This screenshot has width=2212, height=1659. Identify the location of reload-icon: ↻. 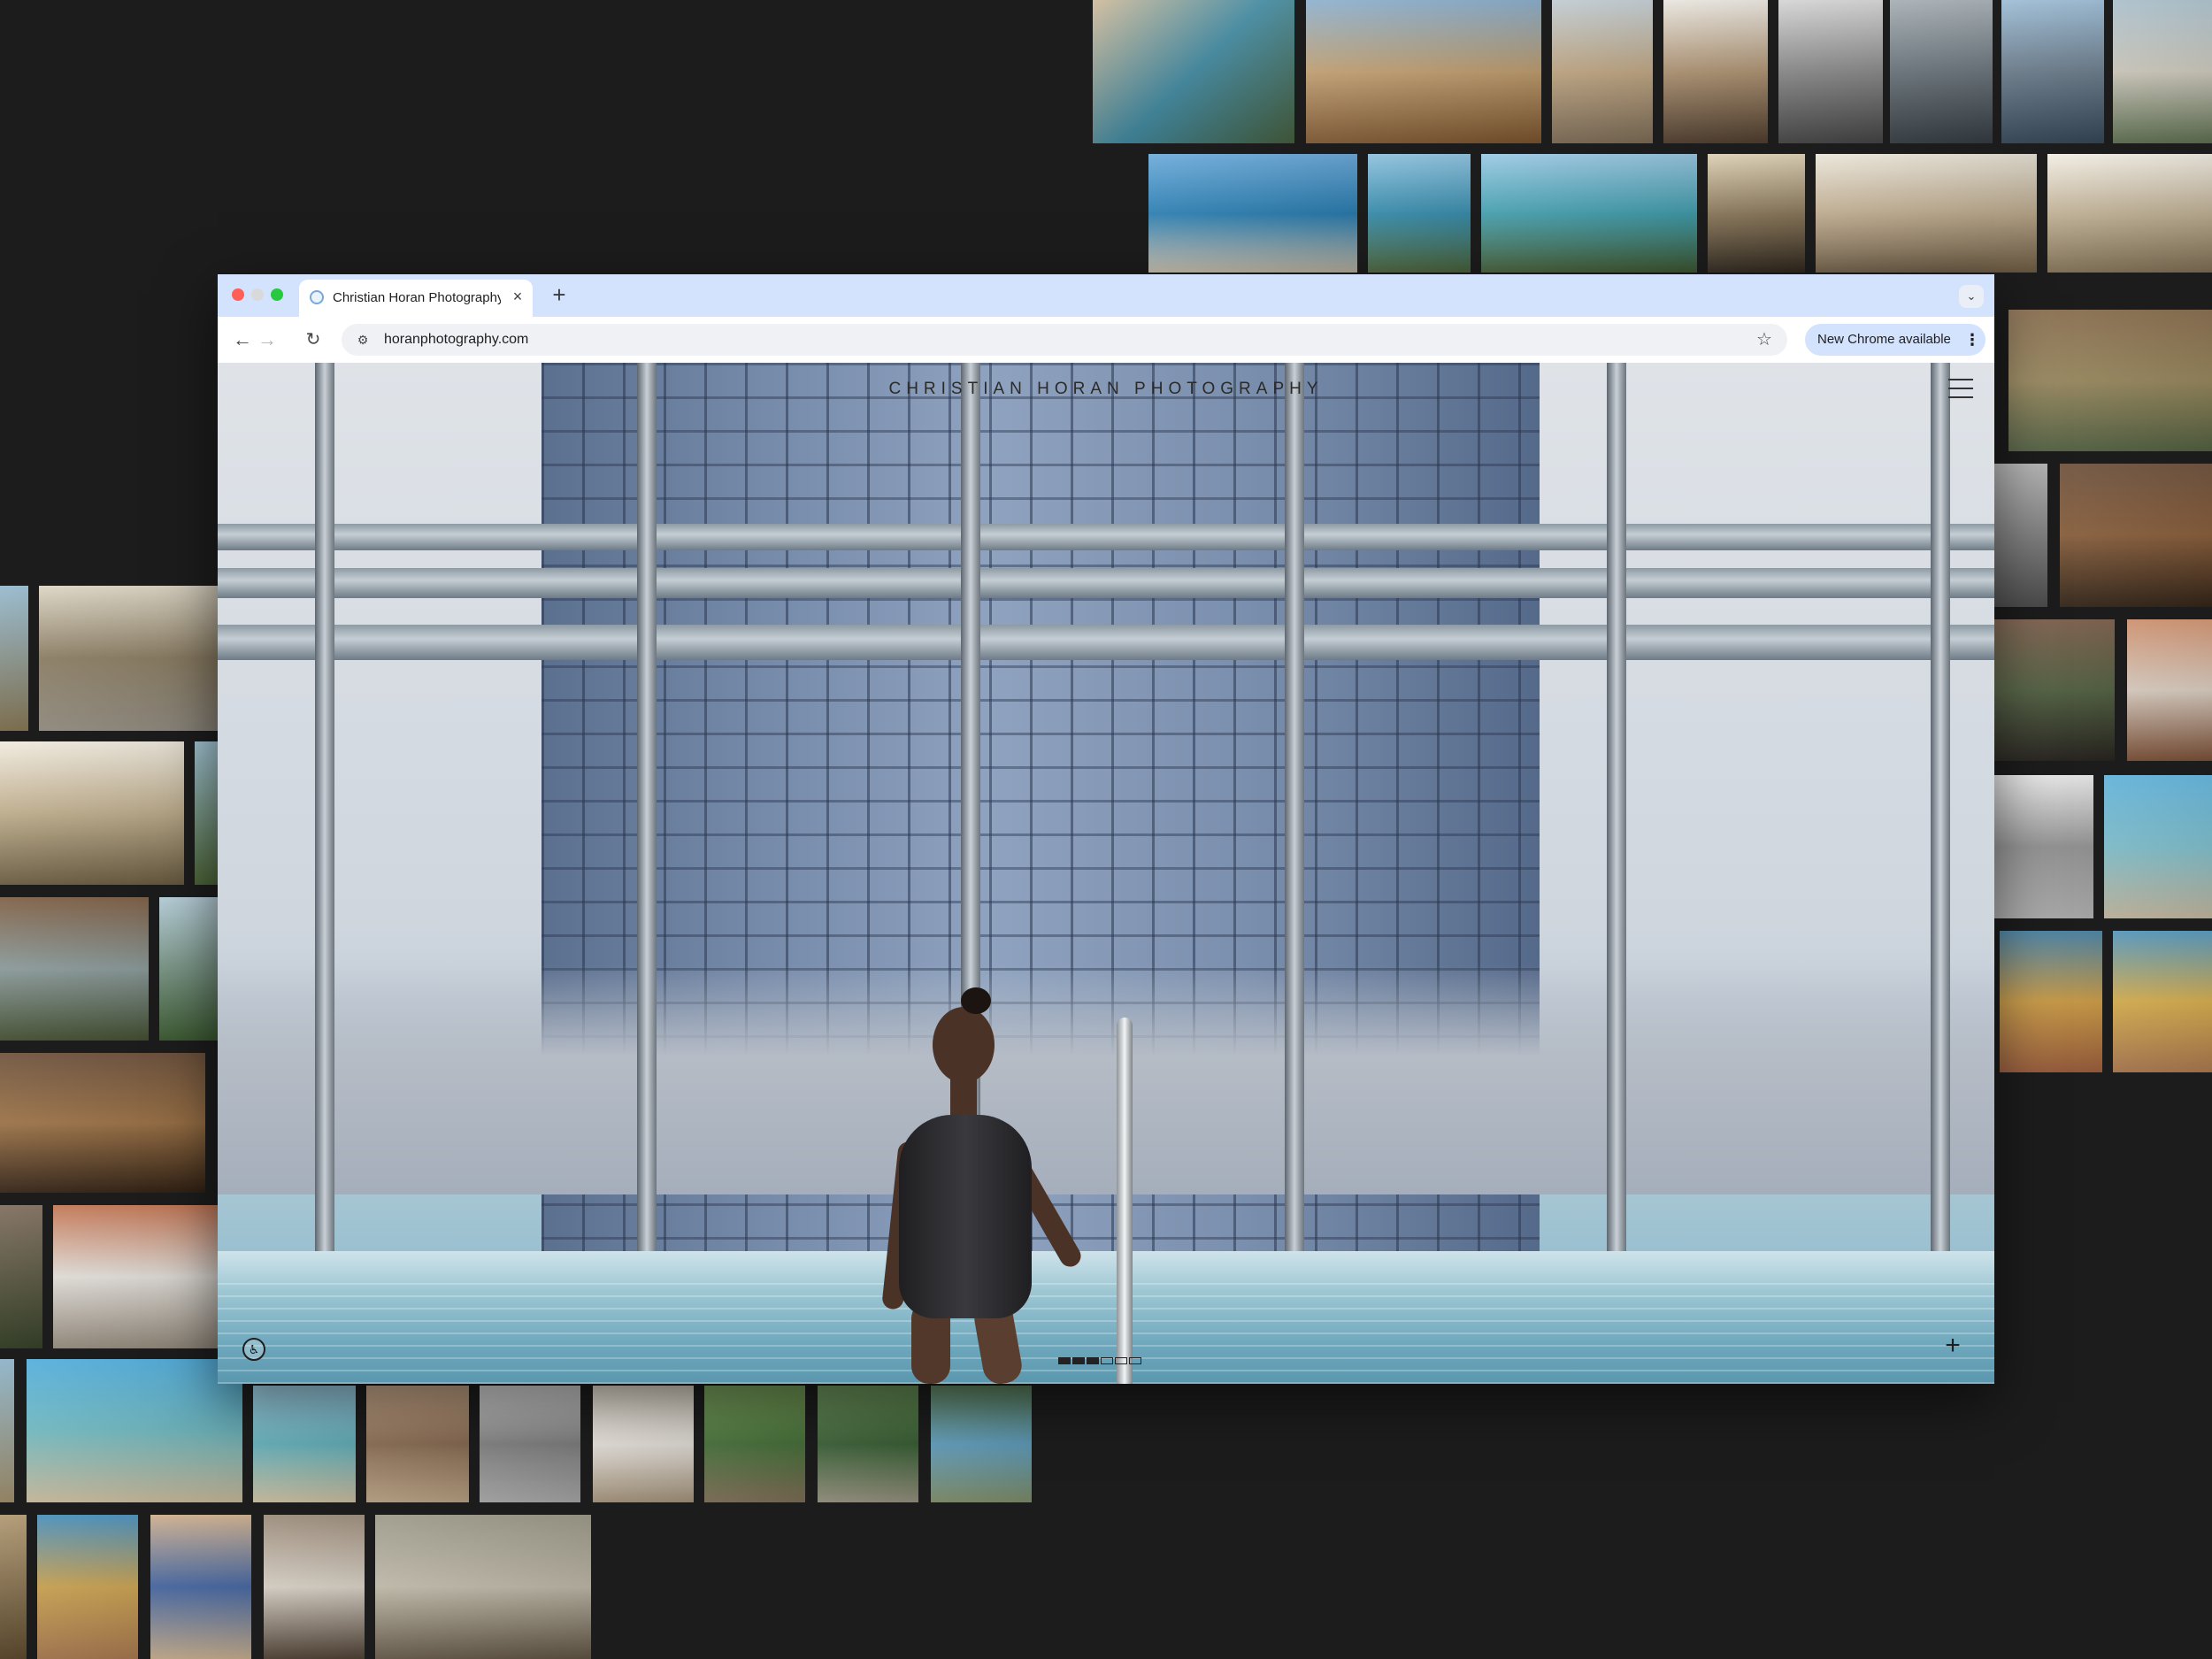
(314, 340).